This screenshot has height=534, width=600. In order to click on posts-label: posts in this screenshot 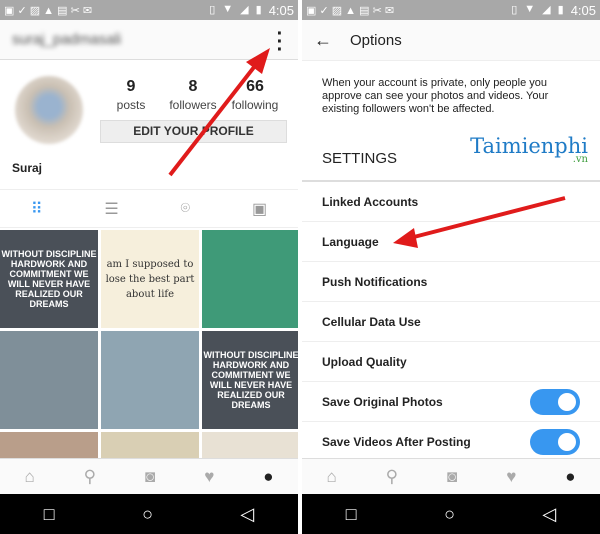, I will do `click(131, 105)`.